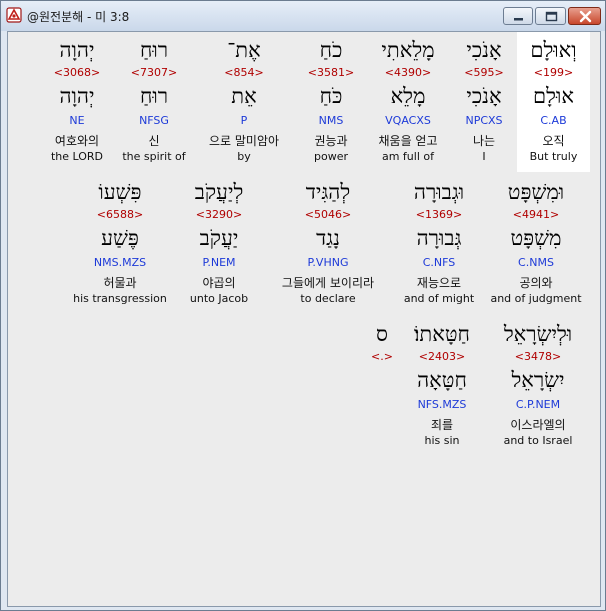 Image resolution: width=606 pixels, height=611 pixels. What do you see at coordinates (154, 156) in the screenshot?
I see `english-gloss: the spirit of` at bounding box center [154, 156].